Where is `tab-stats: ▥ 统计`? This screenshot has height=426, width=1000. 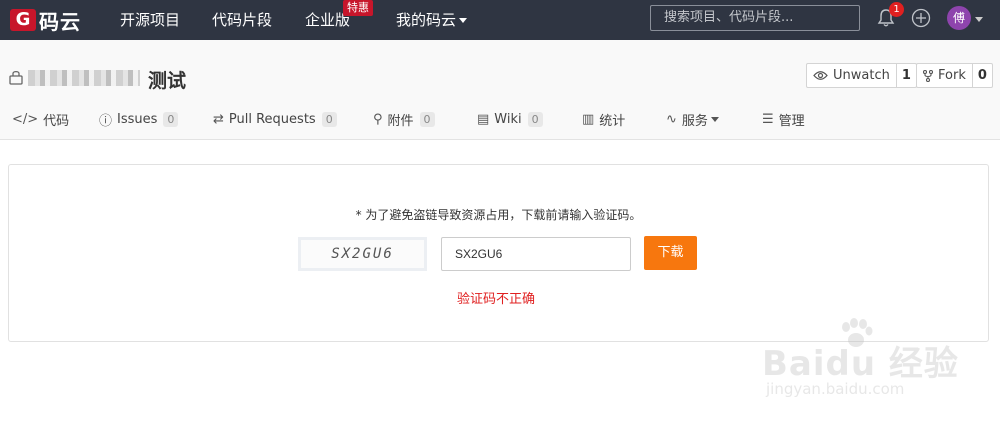 tab-stats: ▥ 统计 is located at coordinates (603, 119).